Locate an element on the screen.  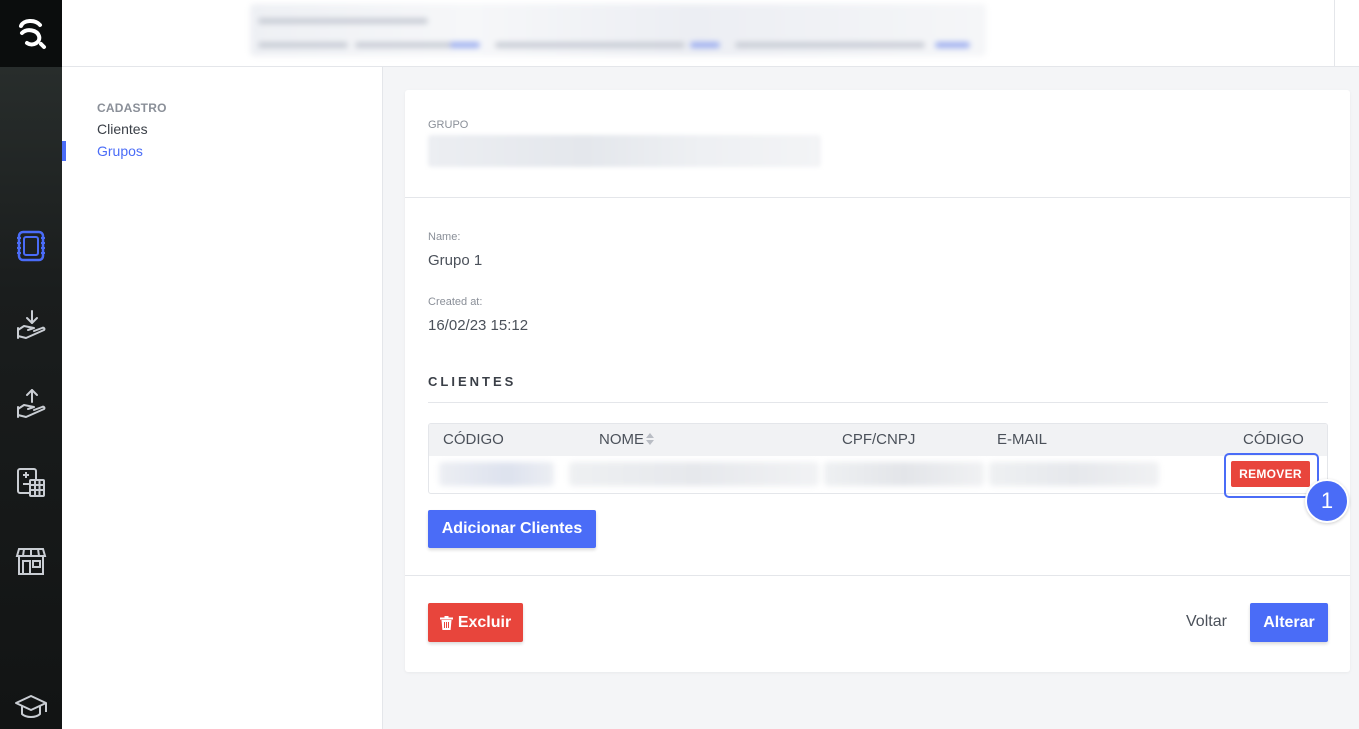
annotation-badge: 1 is located at coordinates (1327, 501).